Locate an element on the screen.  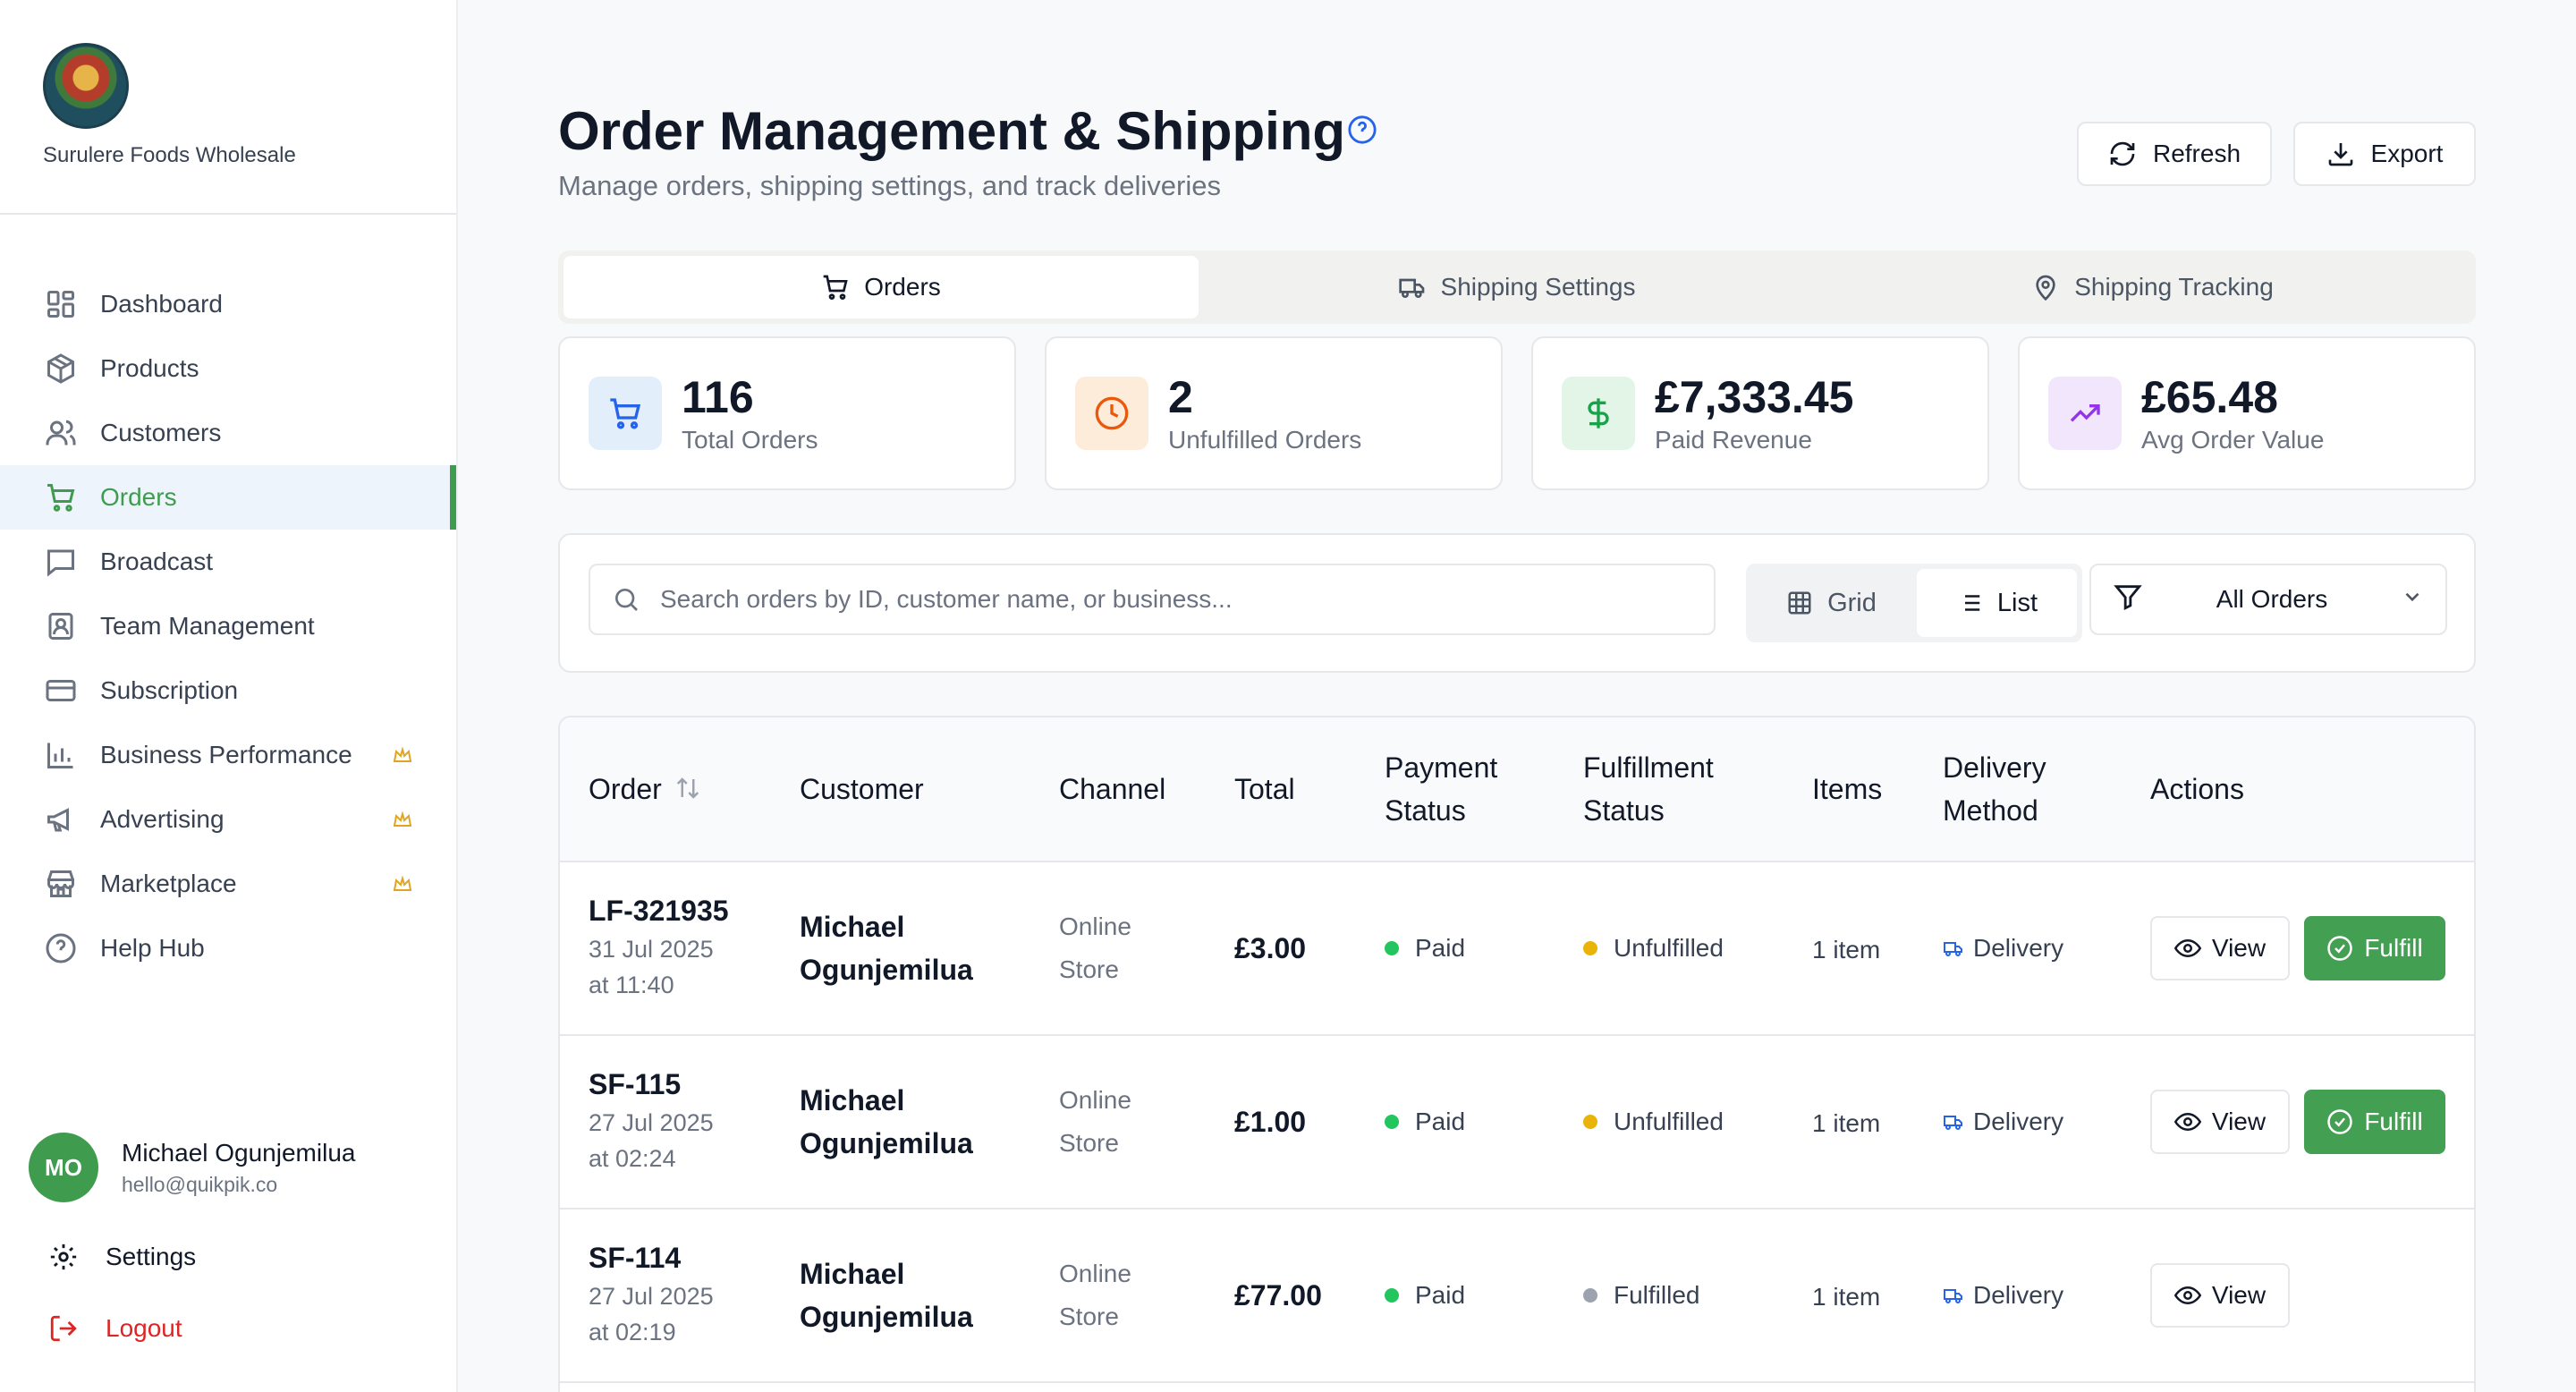
logout-icon is located at coordinates (63, 1328).